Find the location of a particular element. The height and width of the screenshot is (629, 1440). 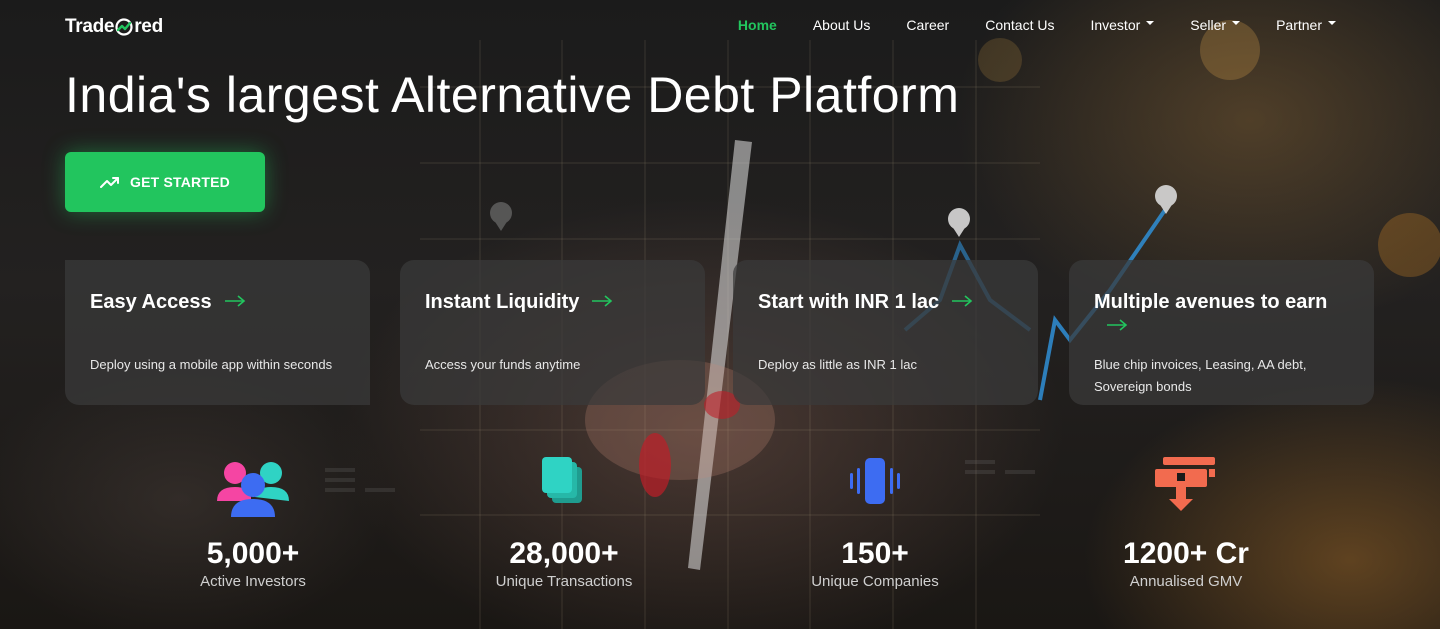

nav-contact-us: Contact Us is located at coordinates (1019, 25).